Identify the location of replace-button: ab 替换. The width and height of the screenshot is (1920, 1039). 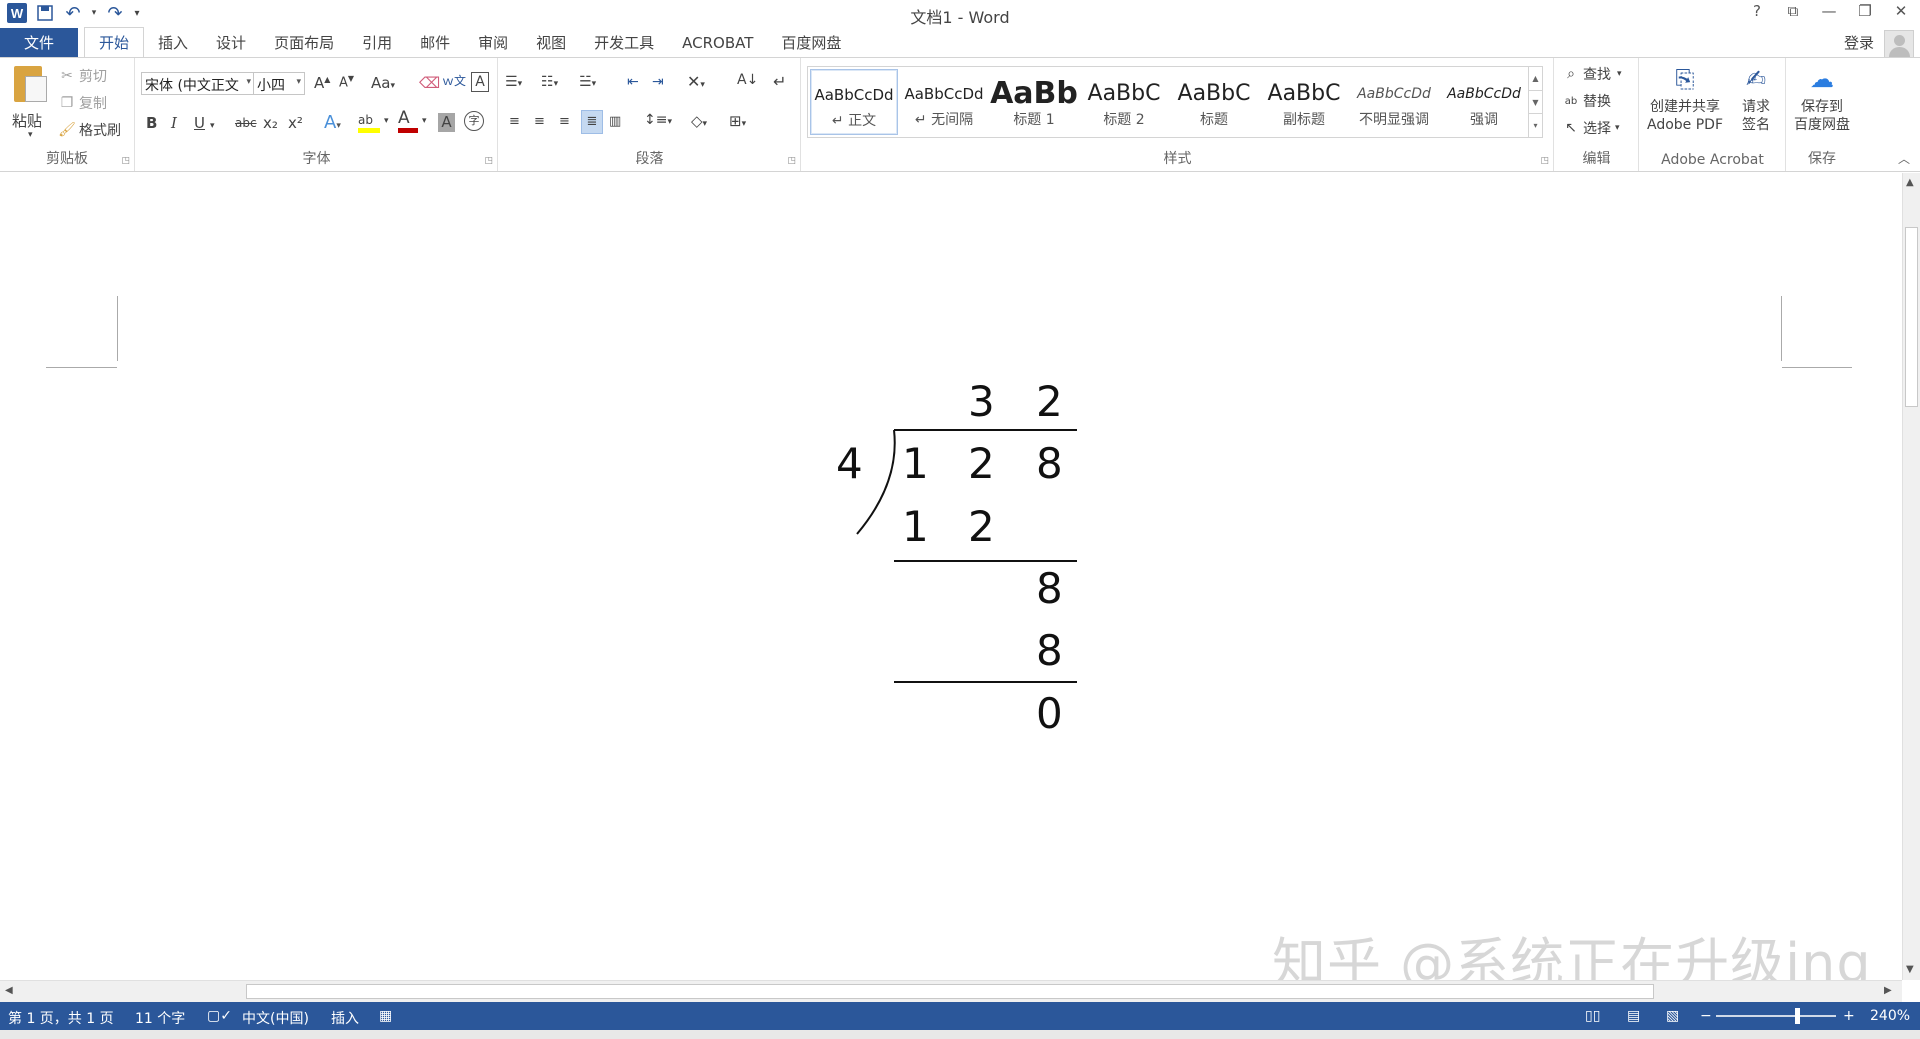
(1586, 101).